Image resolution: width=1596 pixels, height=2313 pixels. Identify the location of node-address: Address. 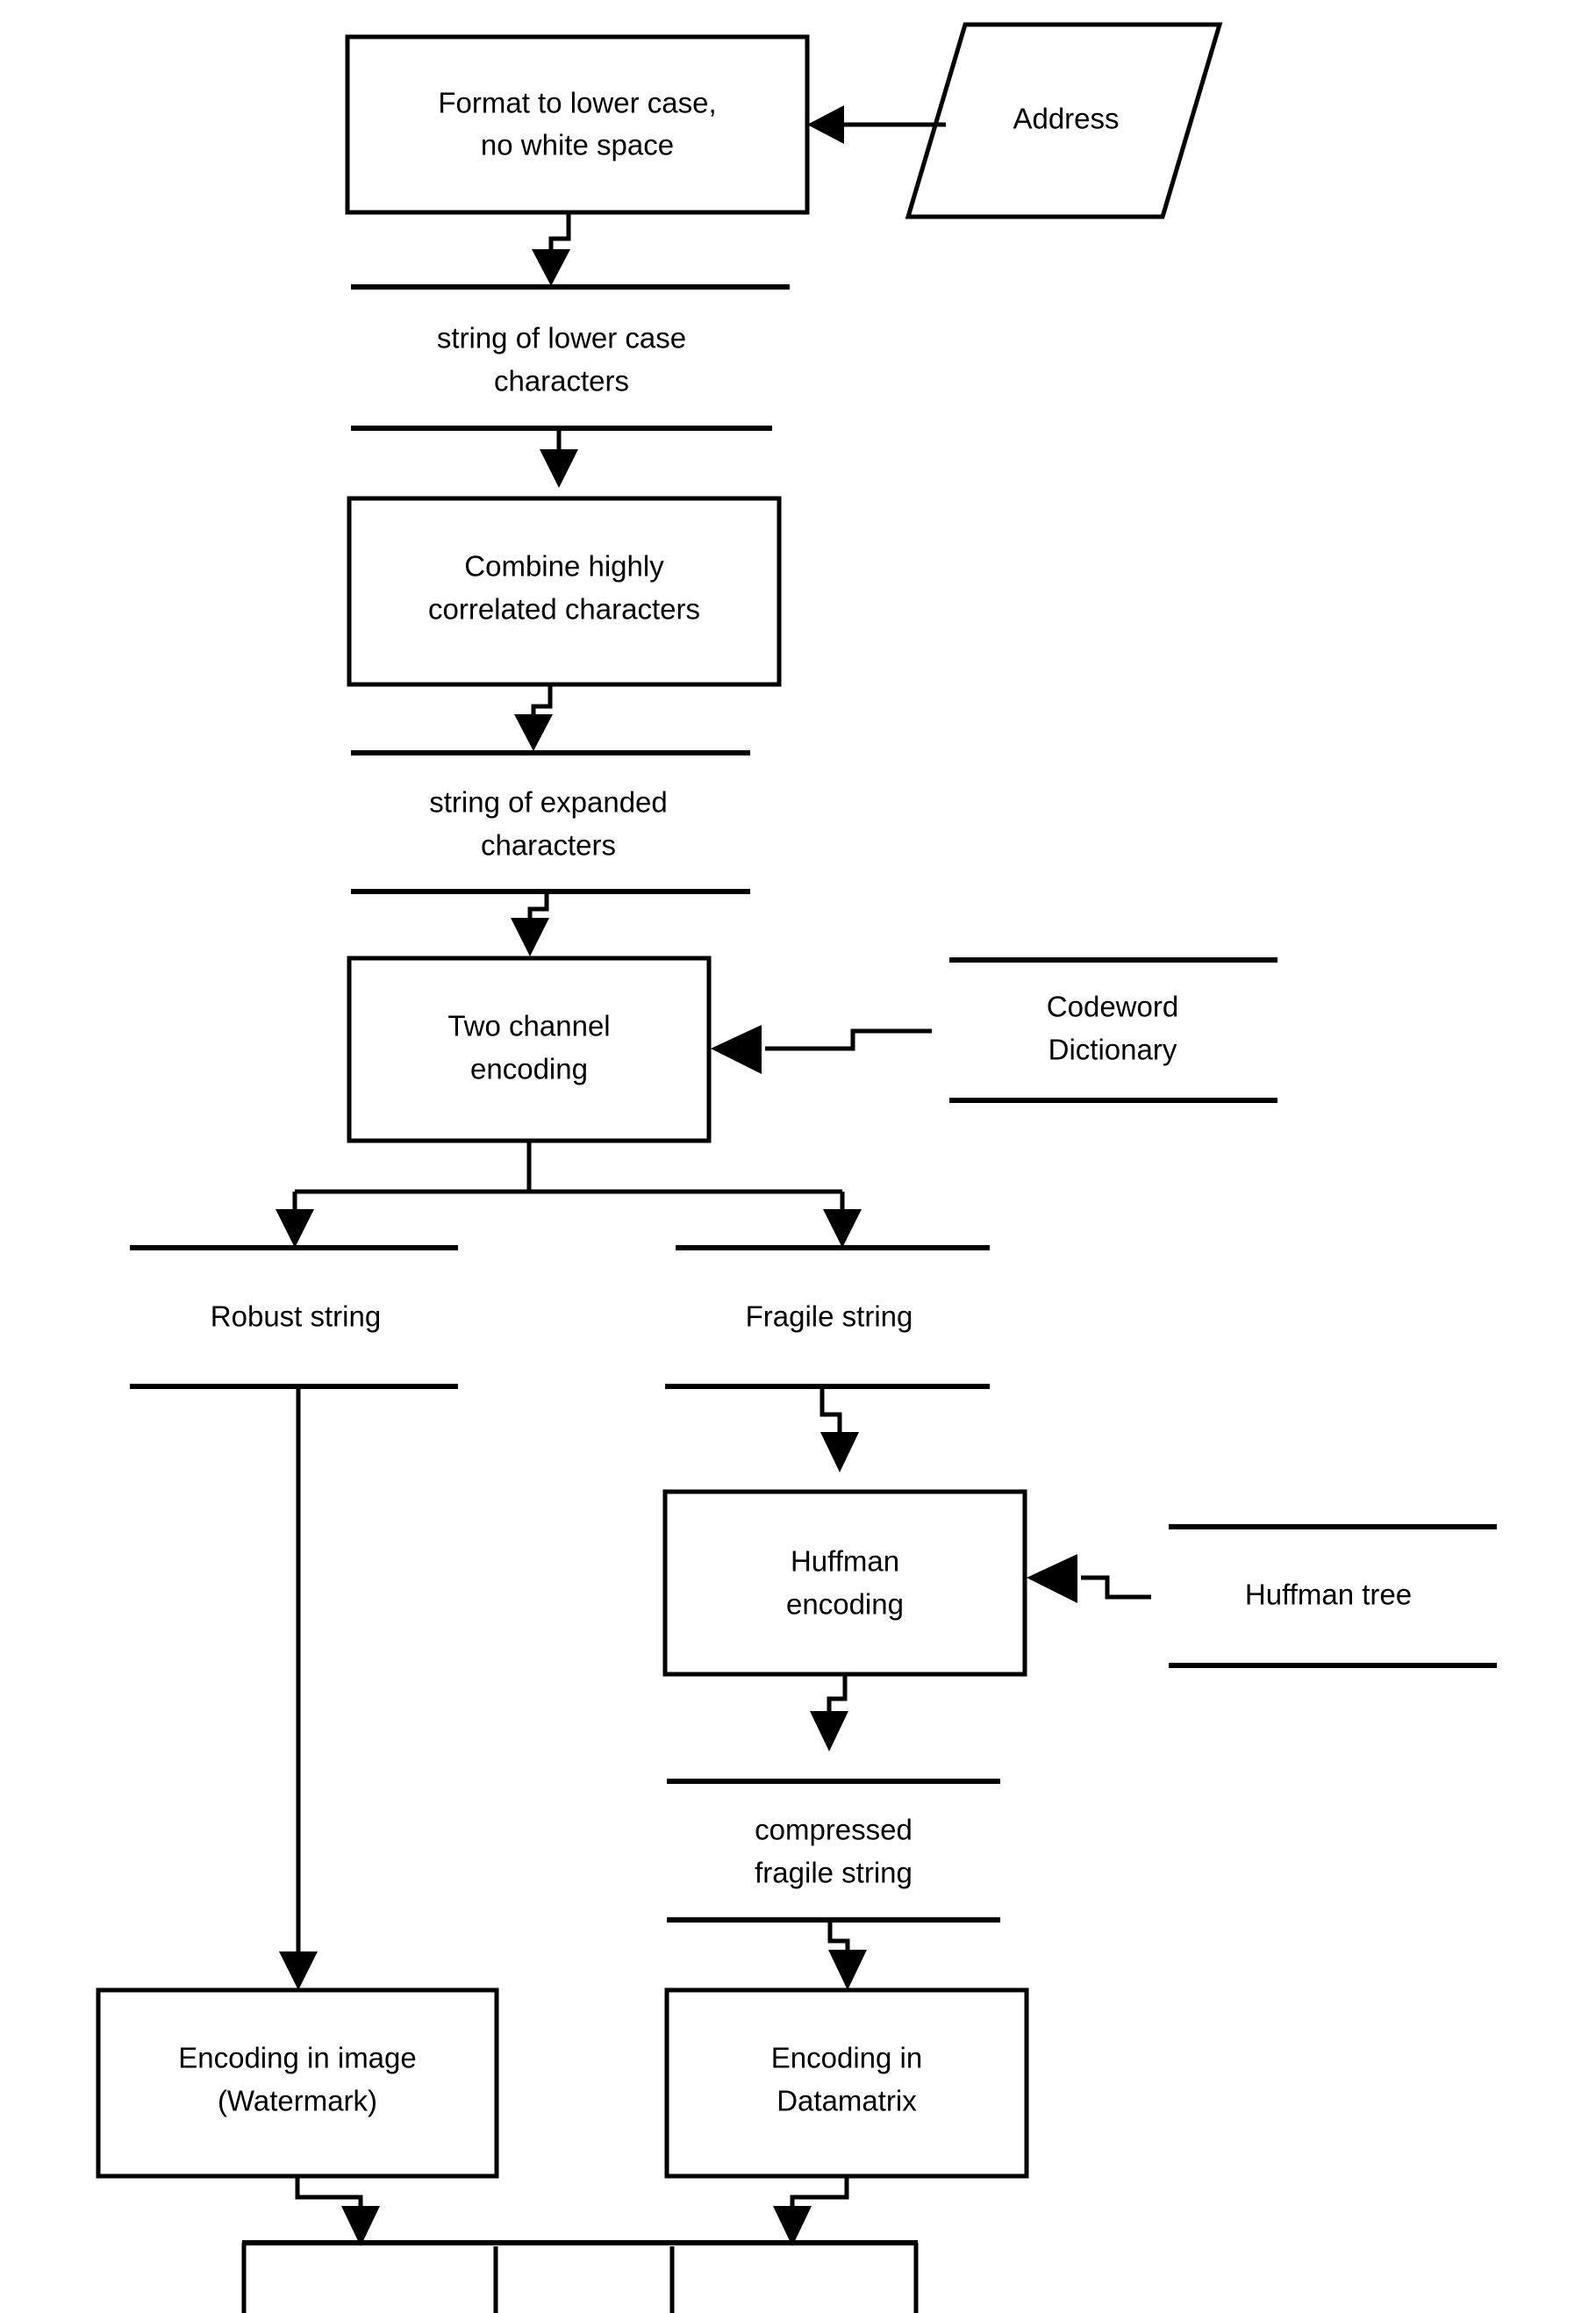
(1064, 120).